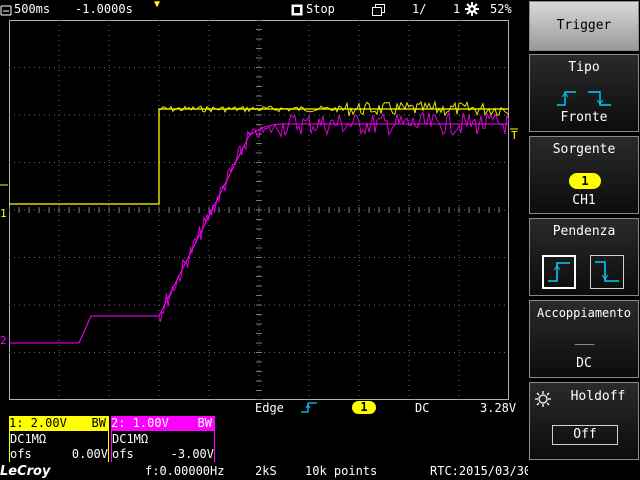  Describe the element at coordinates (341, 471) in the screenshot. I see `record-length: 10k points` at that location.